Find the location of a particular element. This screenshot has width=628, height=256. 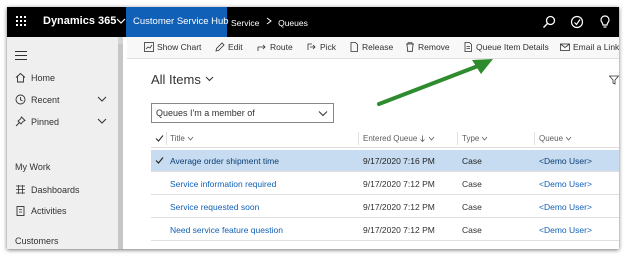

section-title-customers: Customers is located at coordinates (37, 241).